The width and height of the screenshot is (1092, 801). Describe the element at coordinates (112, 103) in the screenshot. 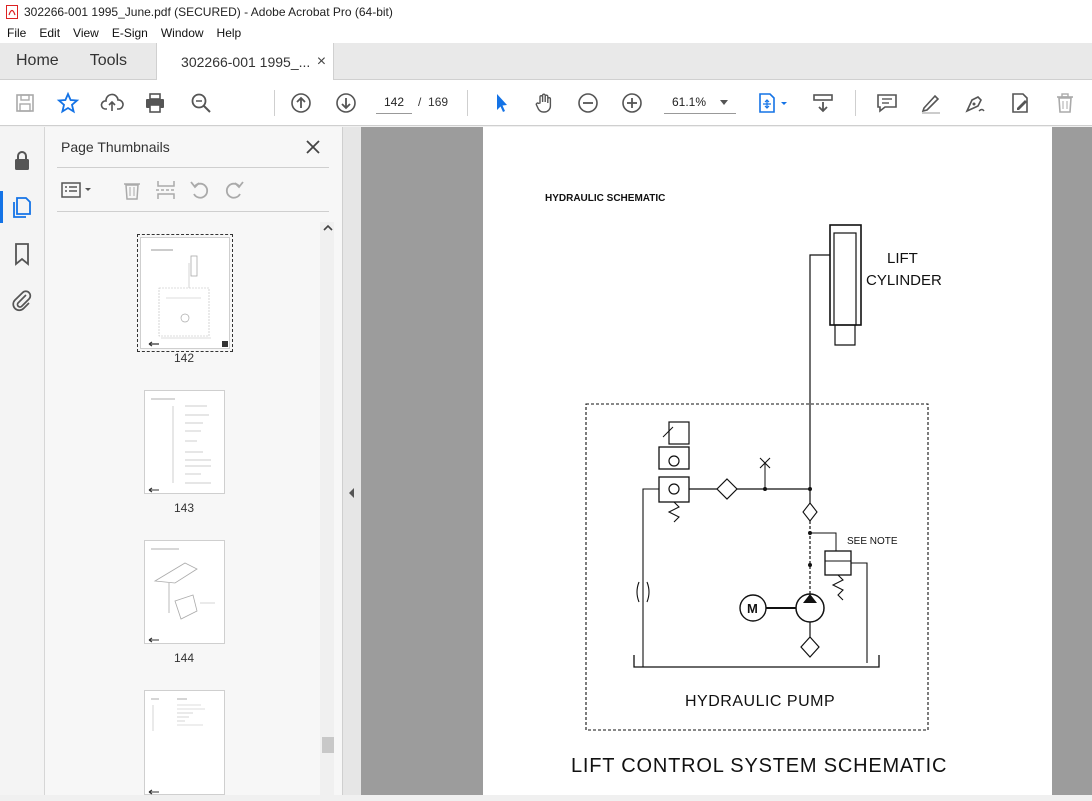

I see `upload-cloud-icon` at that location.